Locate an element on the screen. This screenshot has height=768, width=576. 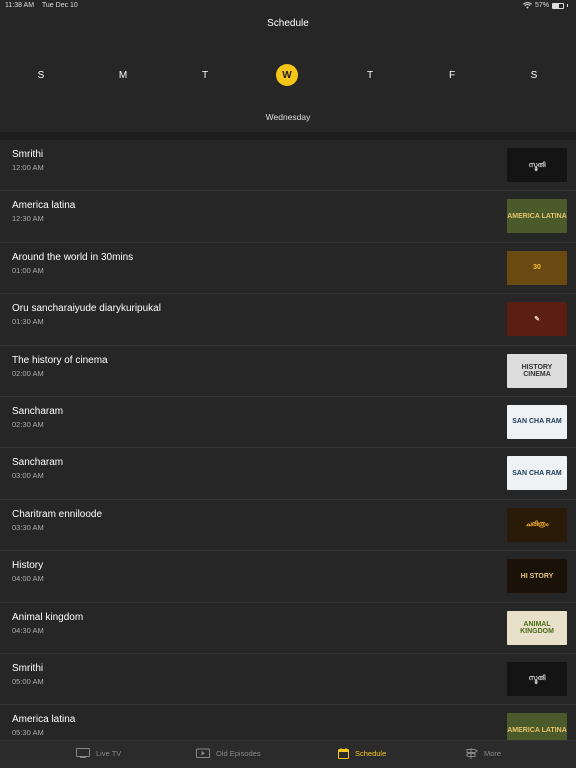
signpost-icon is located at coordinates (472, 753).